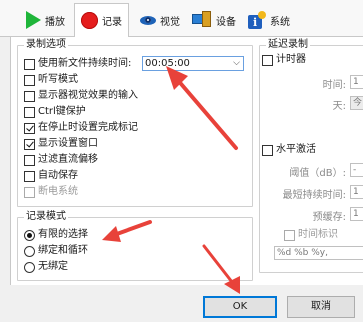 The height and width of the screenshot is (322, 363). What do you see at coordinates (46, 45) in the screenshot?
I see `record-options-title: 录制选项` at bounding box center [46, 45].